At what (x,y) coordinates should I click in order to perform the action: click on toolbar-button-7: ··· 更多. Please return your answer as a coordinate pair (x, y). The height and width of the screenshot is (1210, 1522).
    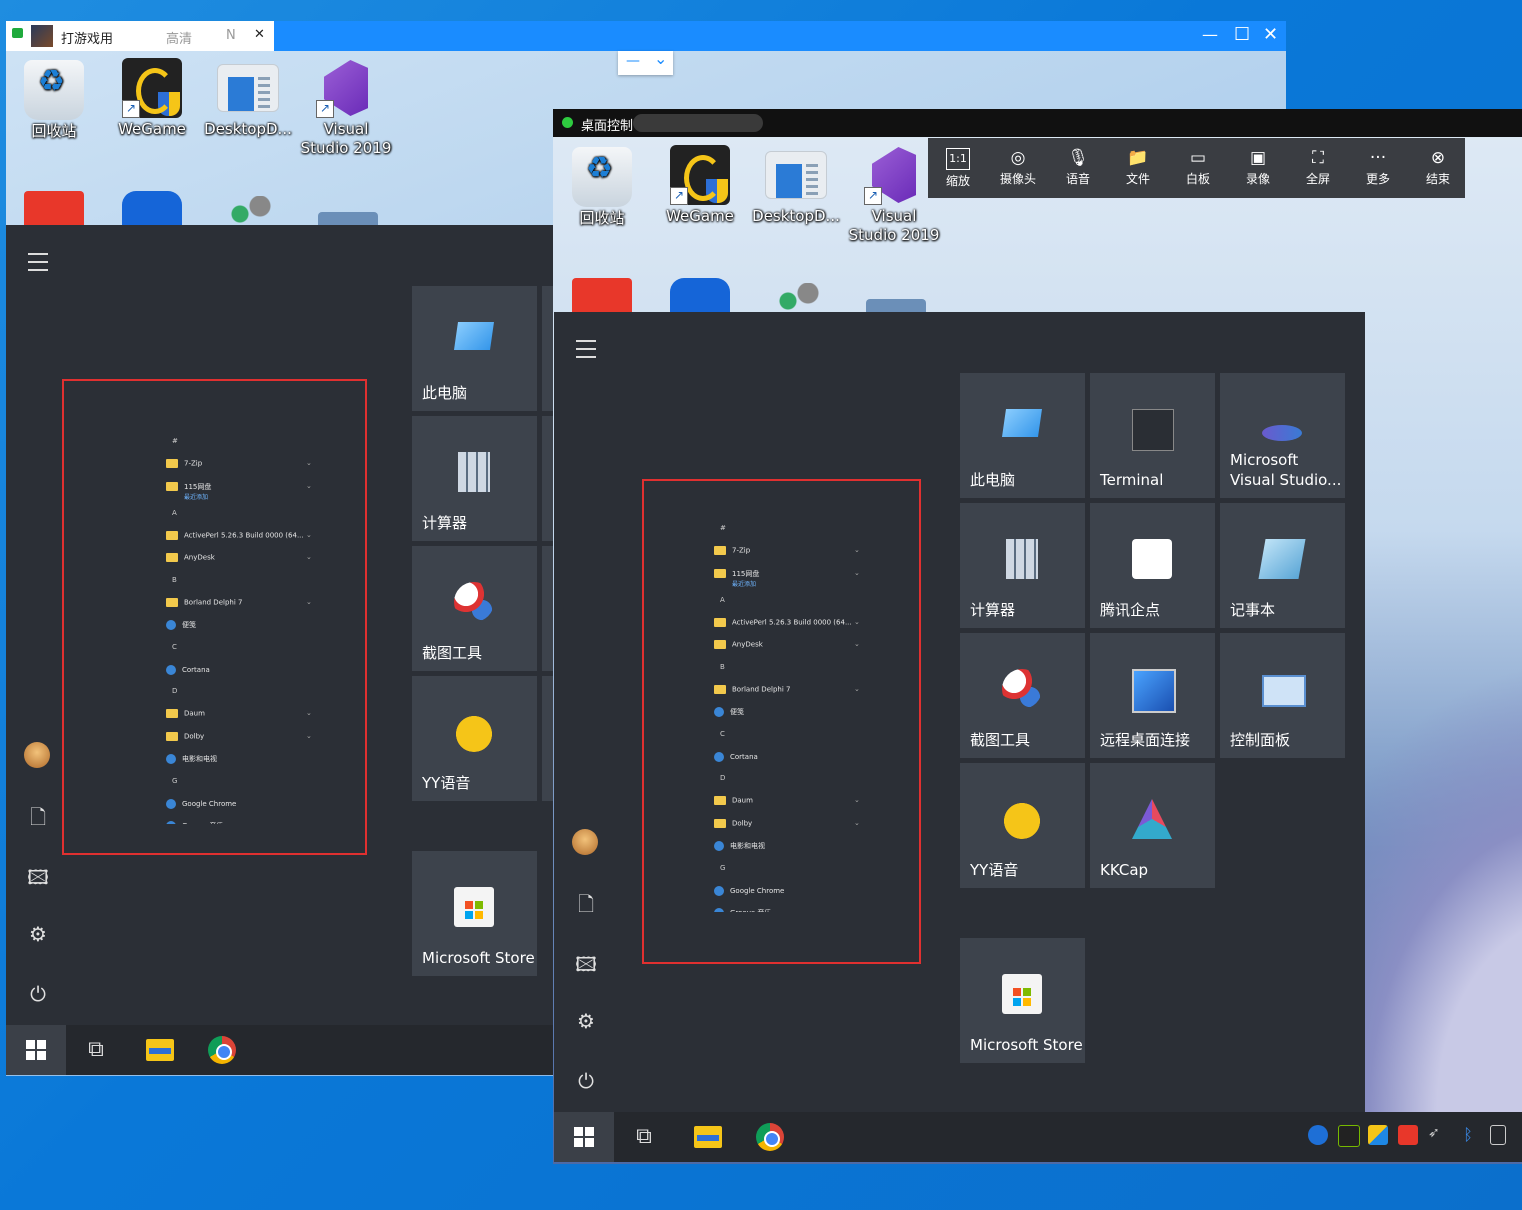
    Looking at the image, I should click on (1378, 168).